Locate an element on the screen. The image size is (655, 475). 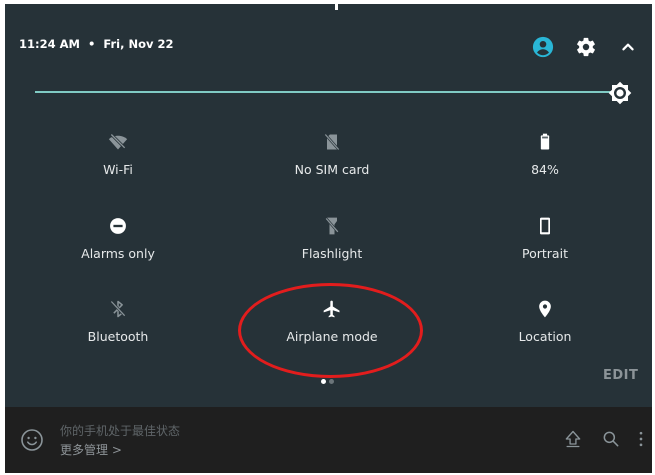
tile-label: Flashlight is located at coordinates (332, 253).